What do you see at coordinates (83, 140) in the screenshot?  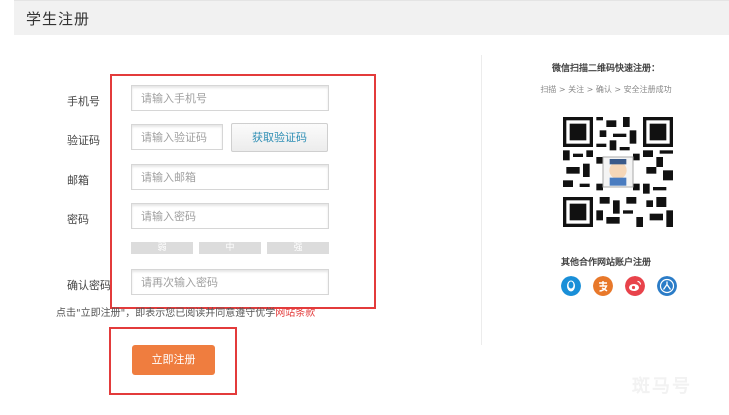 I see `code-label: 验证码` at bounding box center [83, 140].